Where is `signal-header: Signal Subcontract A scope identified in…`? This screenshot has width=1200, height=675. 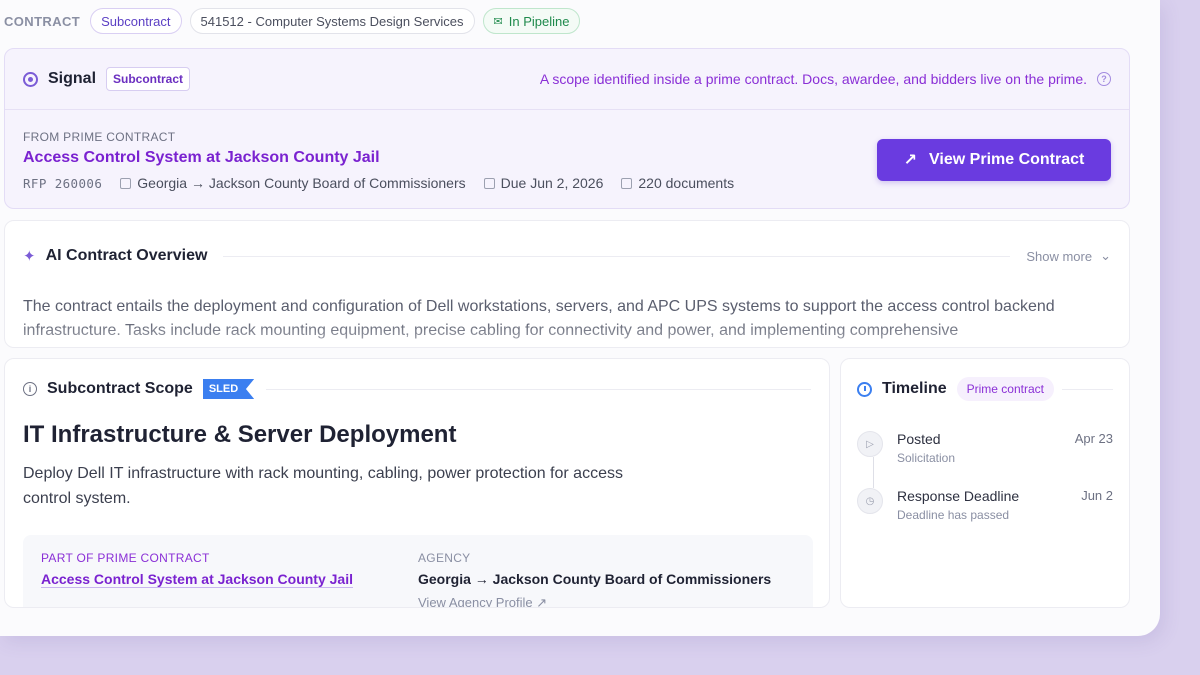 signal-header: Signal Subcontract A scope identified in… is located at coordinates (567, 79).